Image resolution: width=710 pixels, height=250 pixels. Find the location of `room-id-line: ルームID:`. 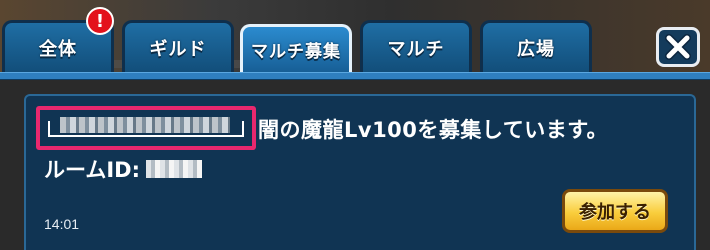

room-id-line: ルームID: is located at coordinates (123, 169).